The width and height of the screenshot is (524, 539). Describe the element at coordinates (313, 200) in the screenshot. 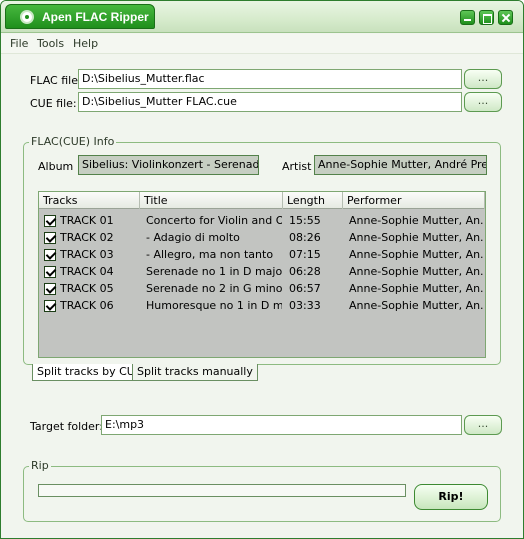

I see `column-length: Length` at that location.